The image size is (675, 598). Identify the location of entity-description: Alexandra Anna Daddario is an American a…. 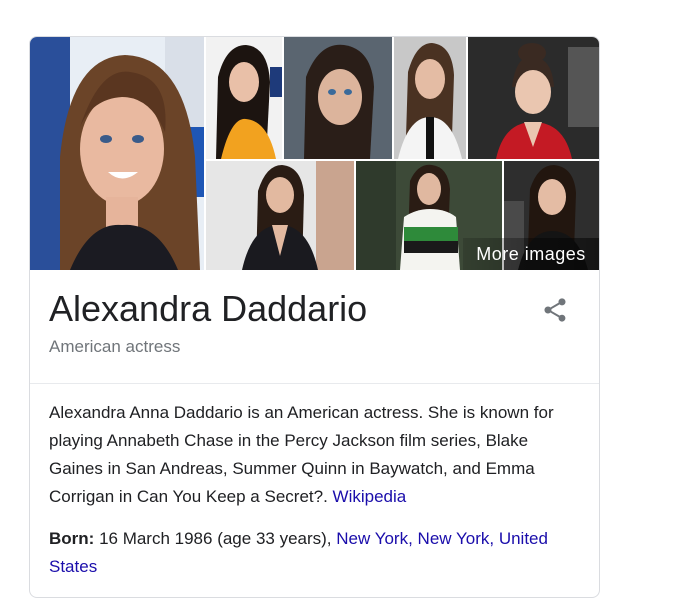
(314, 455).